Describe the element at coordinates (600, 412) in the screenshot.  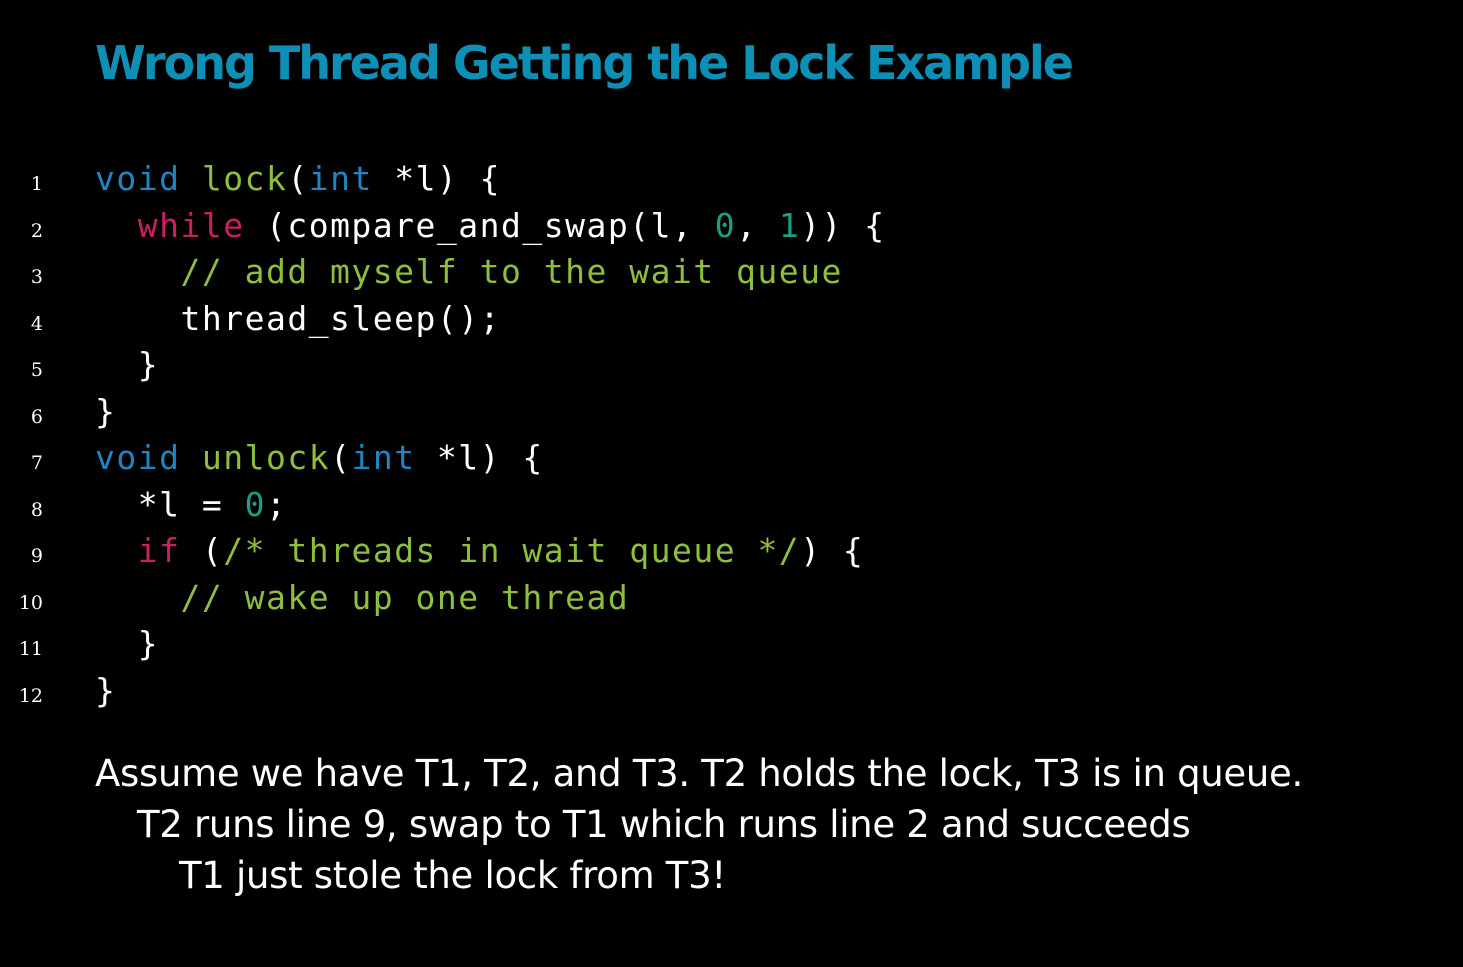
I see `code-line: 6}` at that location.